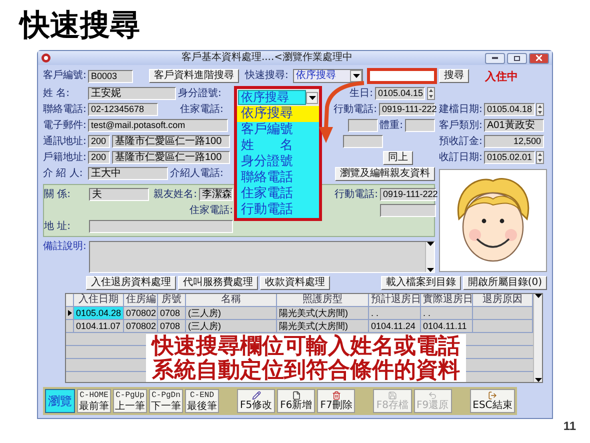  What do you see at coordinates (158, 125) in the screenshot?
I see `email-field: test@mail.potasoft.com` at bounding box center [158, 125].